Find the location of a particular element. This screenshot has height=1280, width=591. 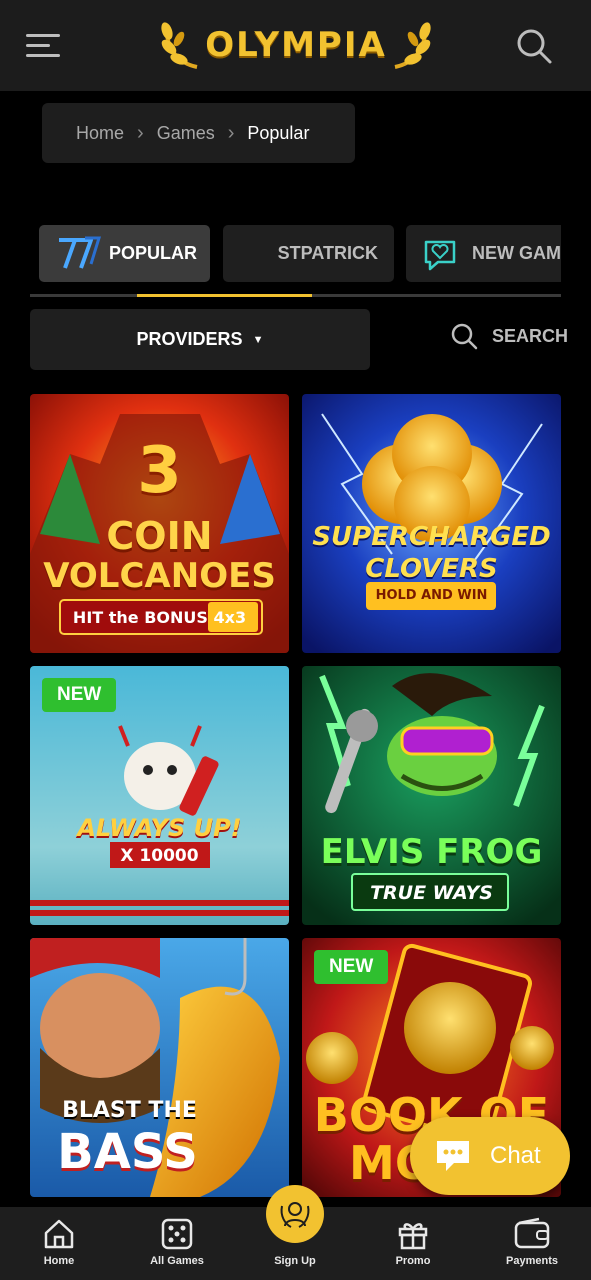

chat-button: Chat is located at coordinates (490, 1156).